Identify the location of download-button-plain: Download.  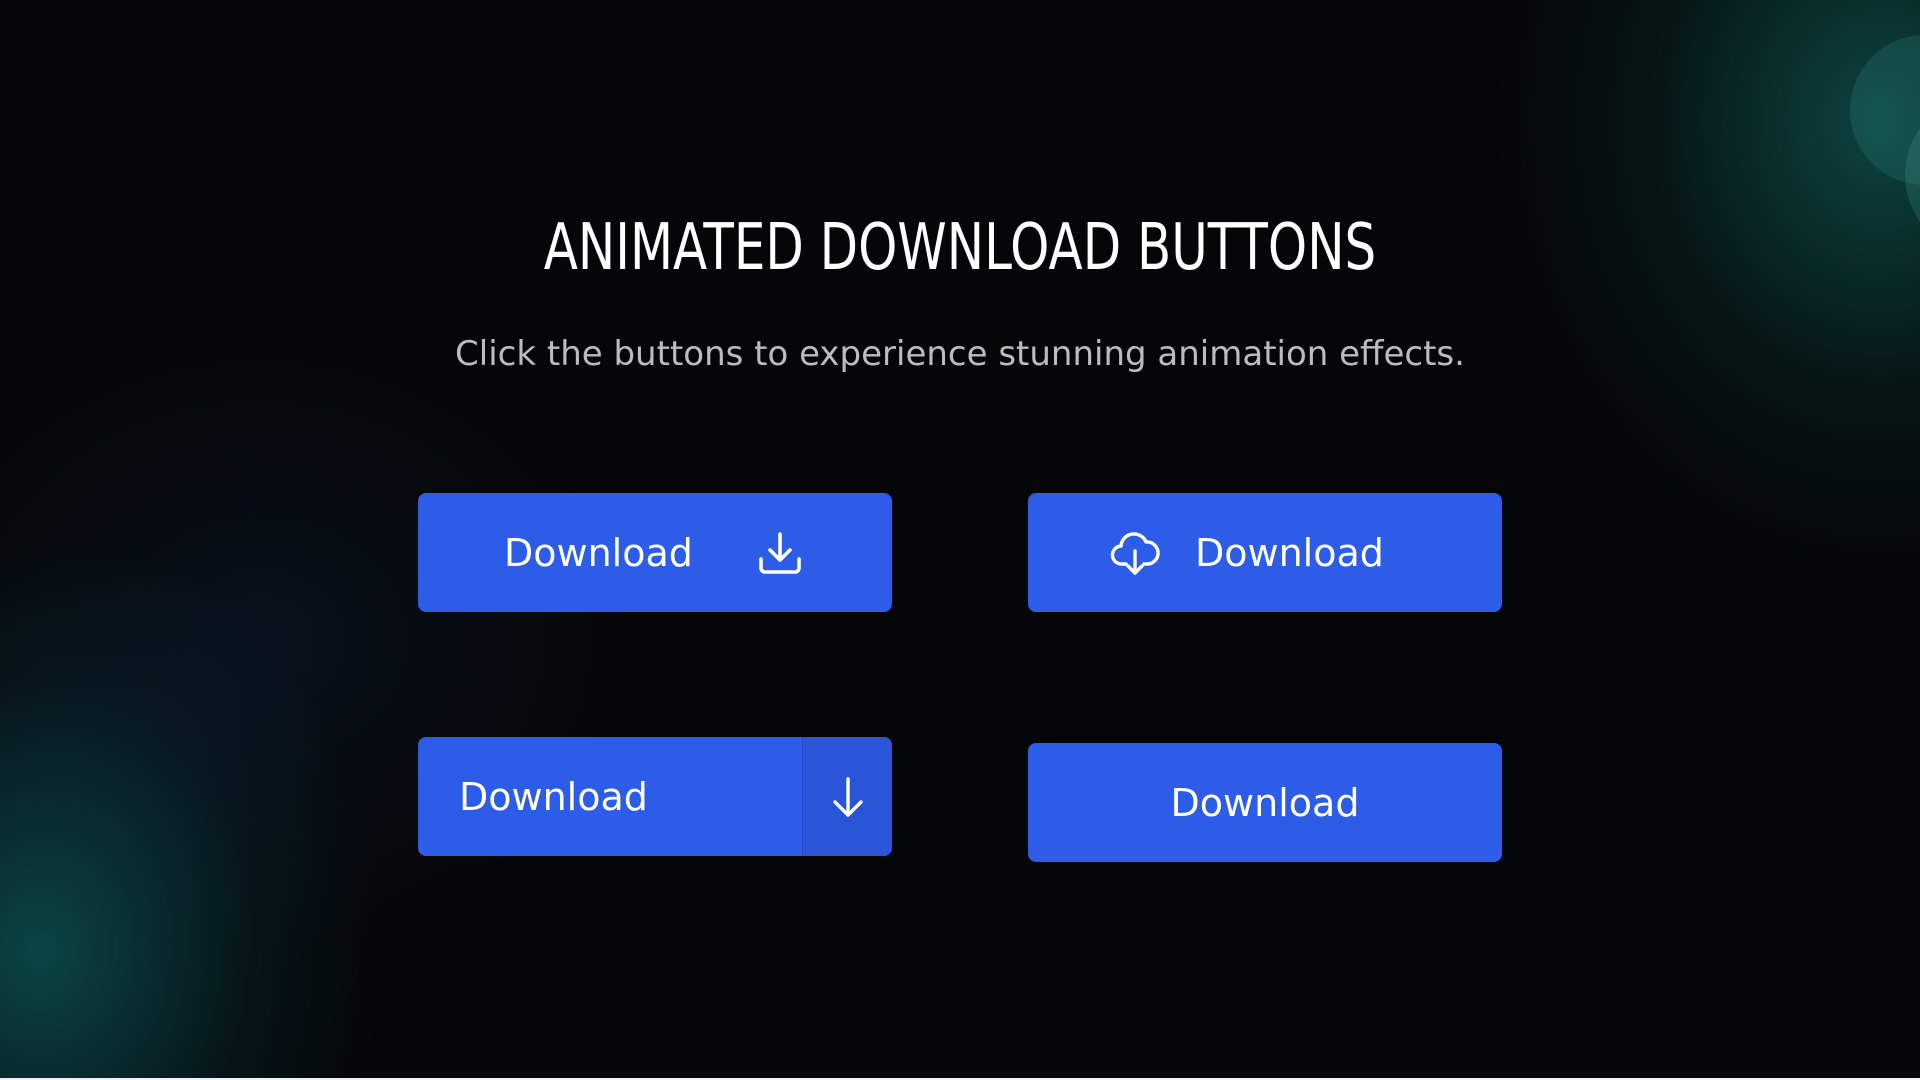
(1265, 802).